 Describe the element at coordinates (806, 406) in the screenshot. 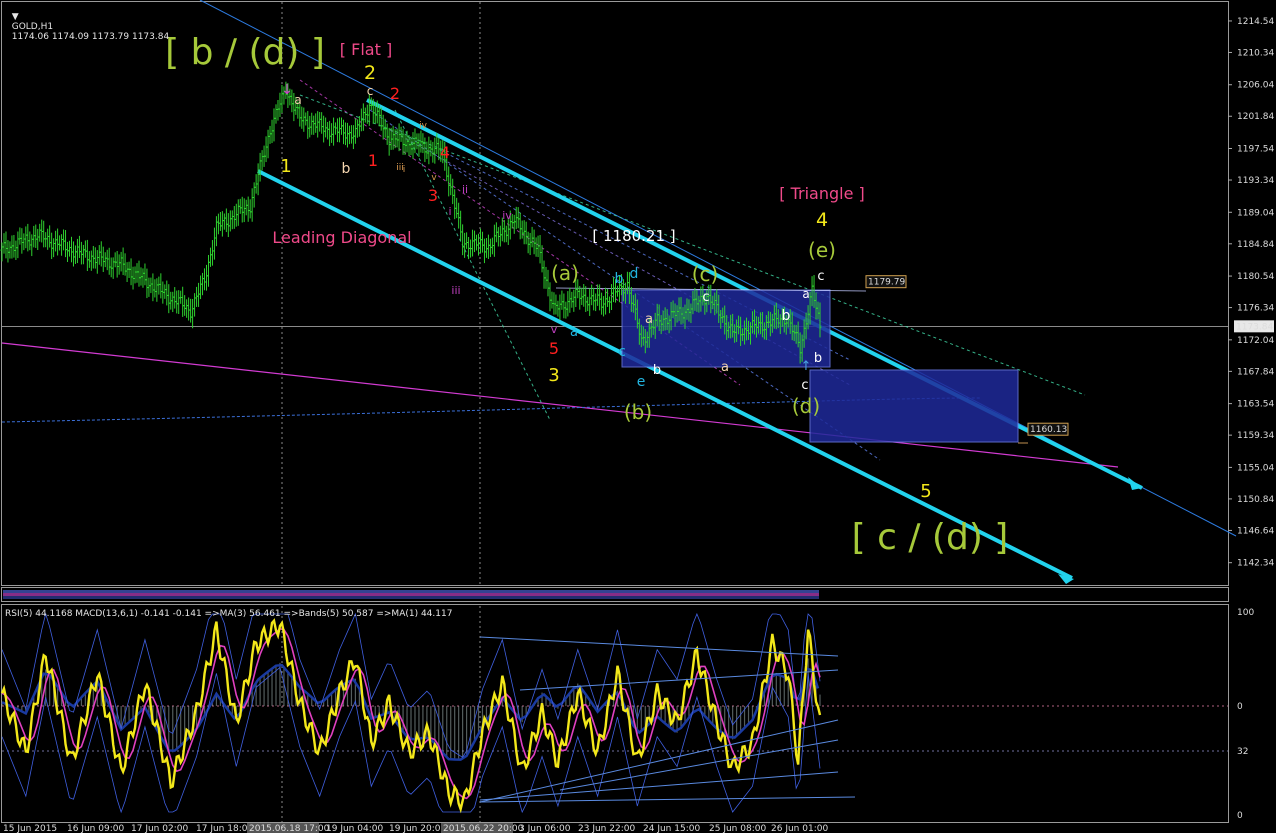

I see `wave-label: (d)` at that location.